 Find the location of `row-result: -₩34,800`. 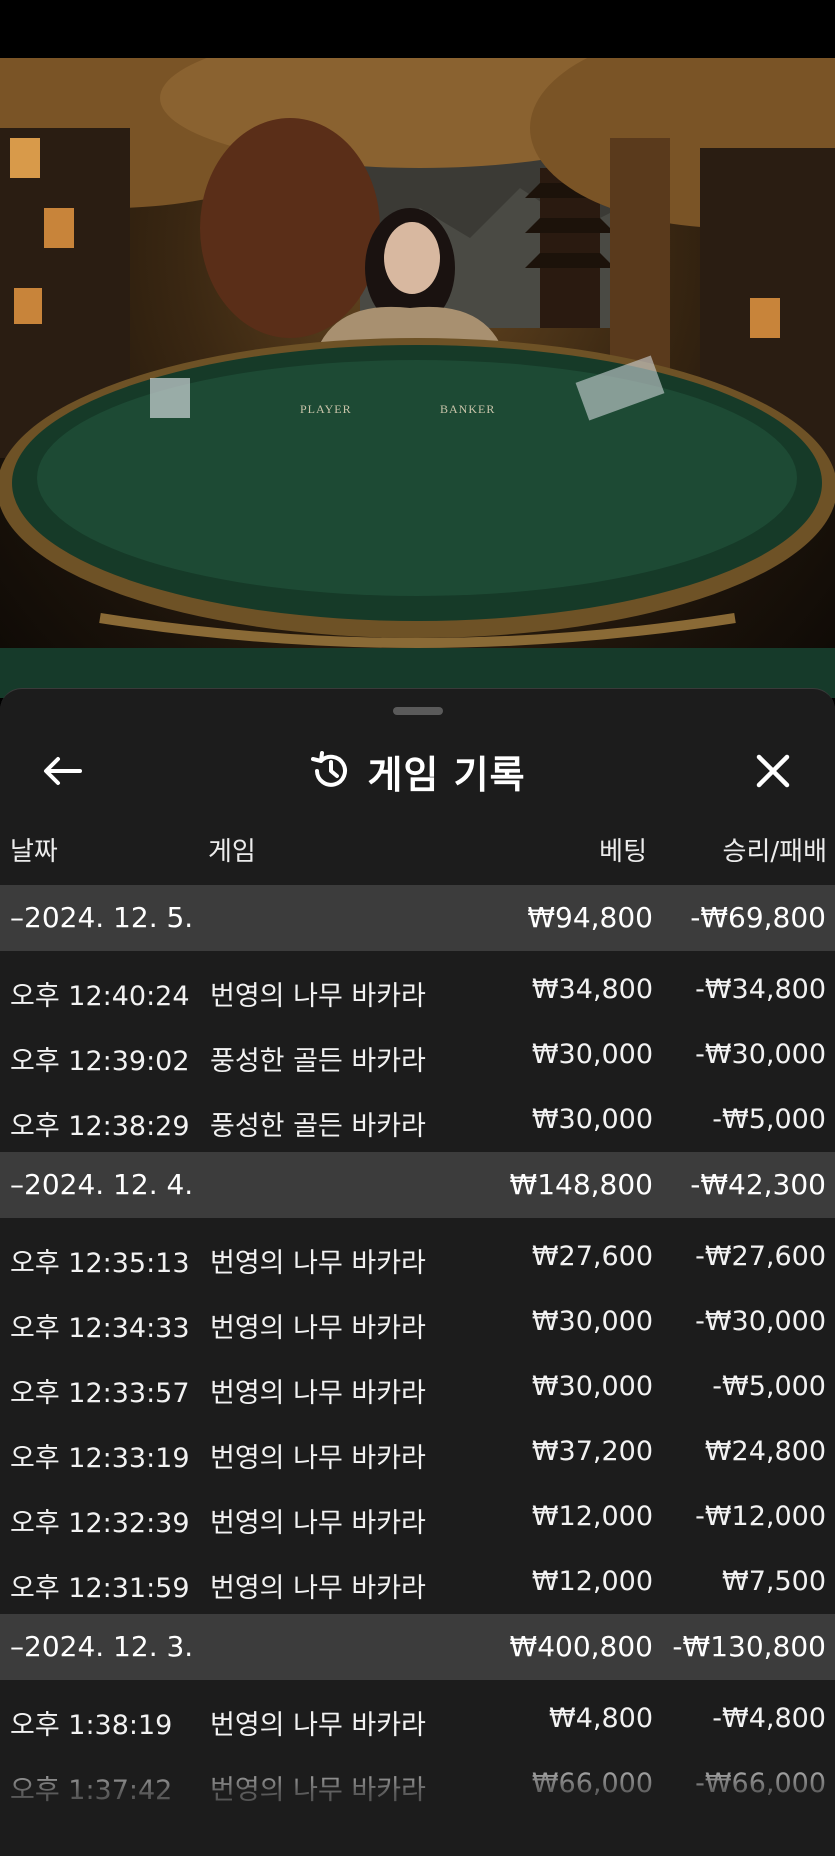

row-result: -₩34,800 is located at coordinates (760, 989).